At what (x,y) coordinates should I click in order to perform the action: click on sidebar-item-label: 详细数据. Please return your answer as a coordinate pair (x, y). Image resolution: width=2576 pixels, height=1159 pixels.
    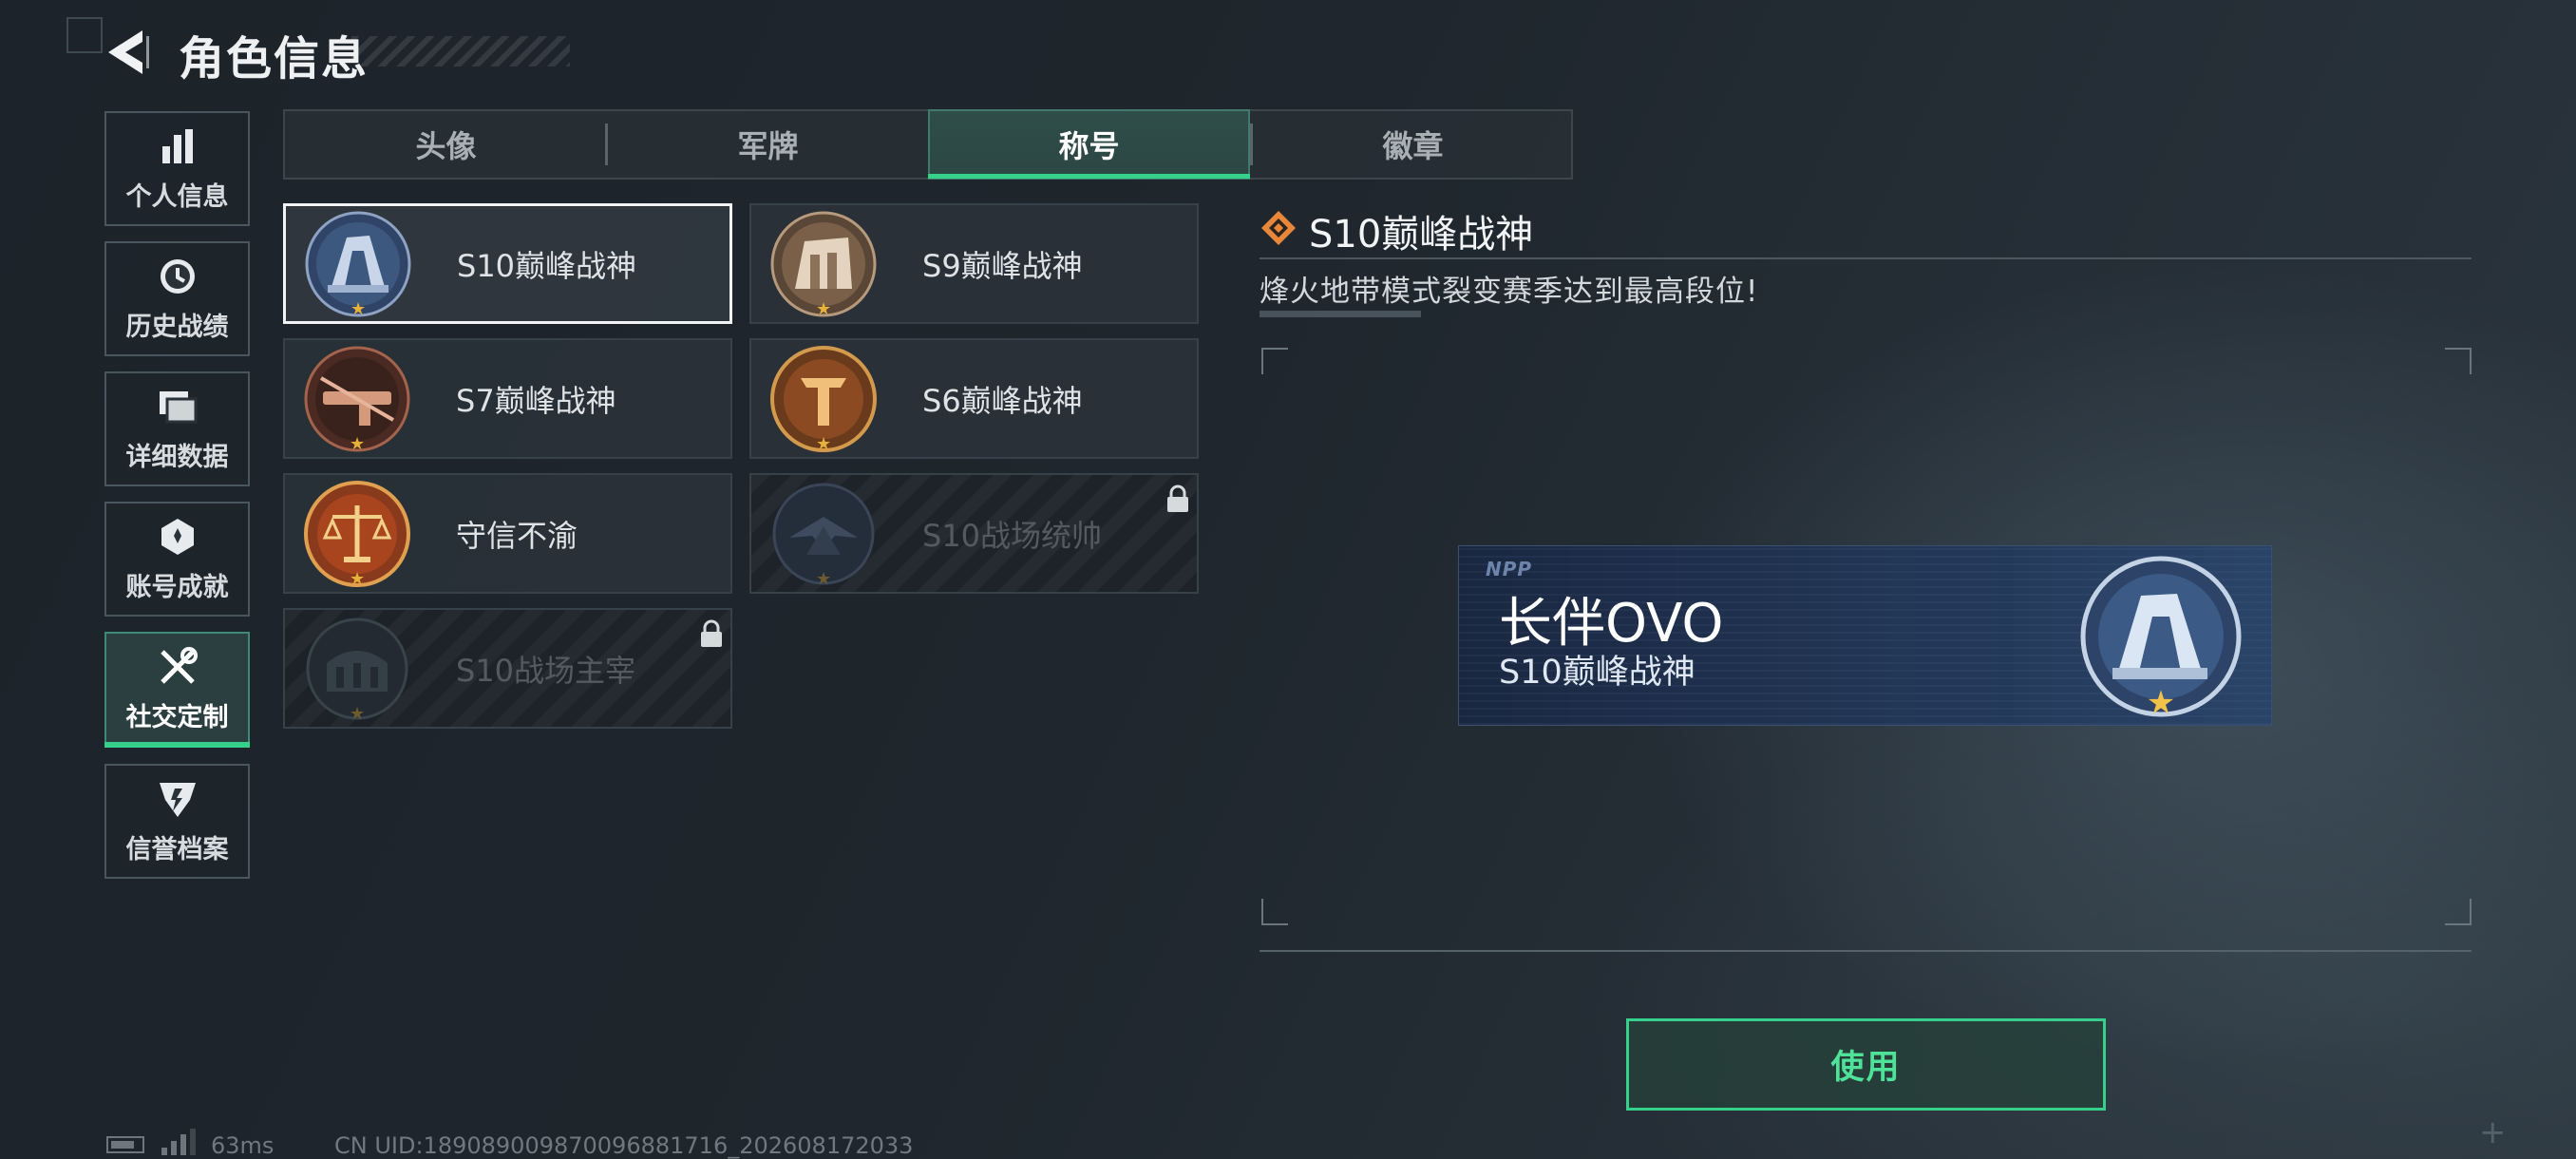
    Looking at the image, I should click on (177, 457).